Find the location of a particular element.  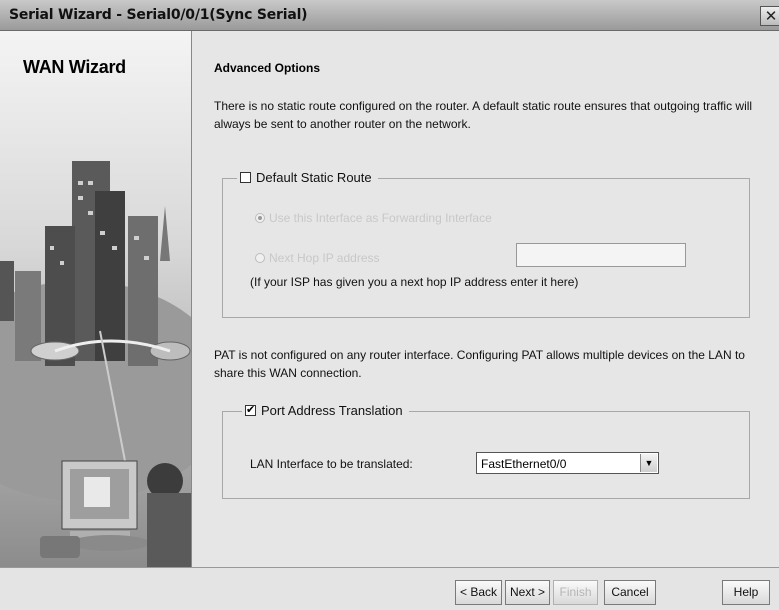

default-static-route-checkbox is located at coordinates (245, 177).